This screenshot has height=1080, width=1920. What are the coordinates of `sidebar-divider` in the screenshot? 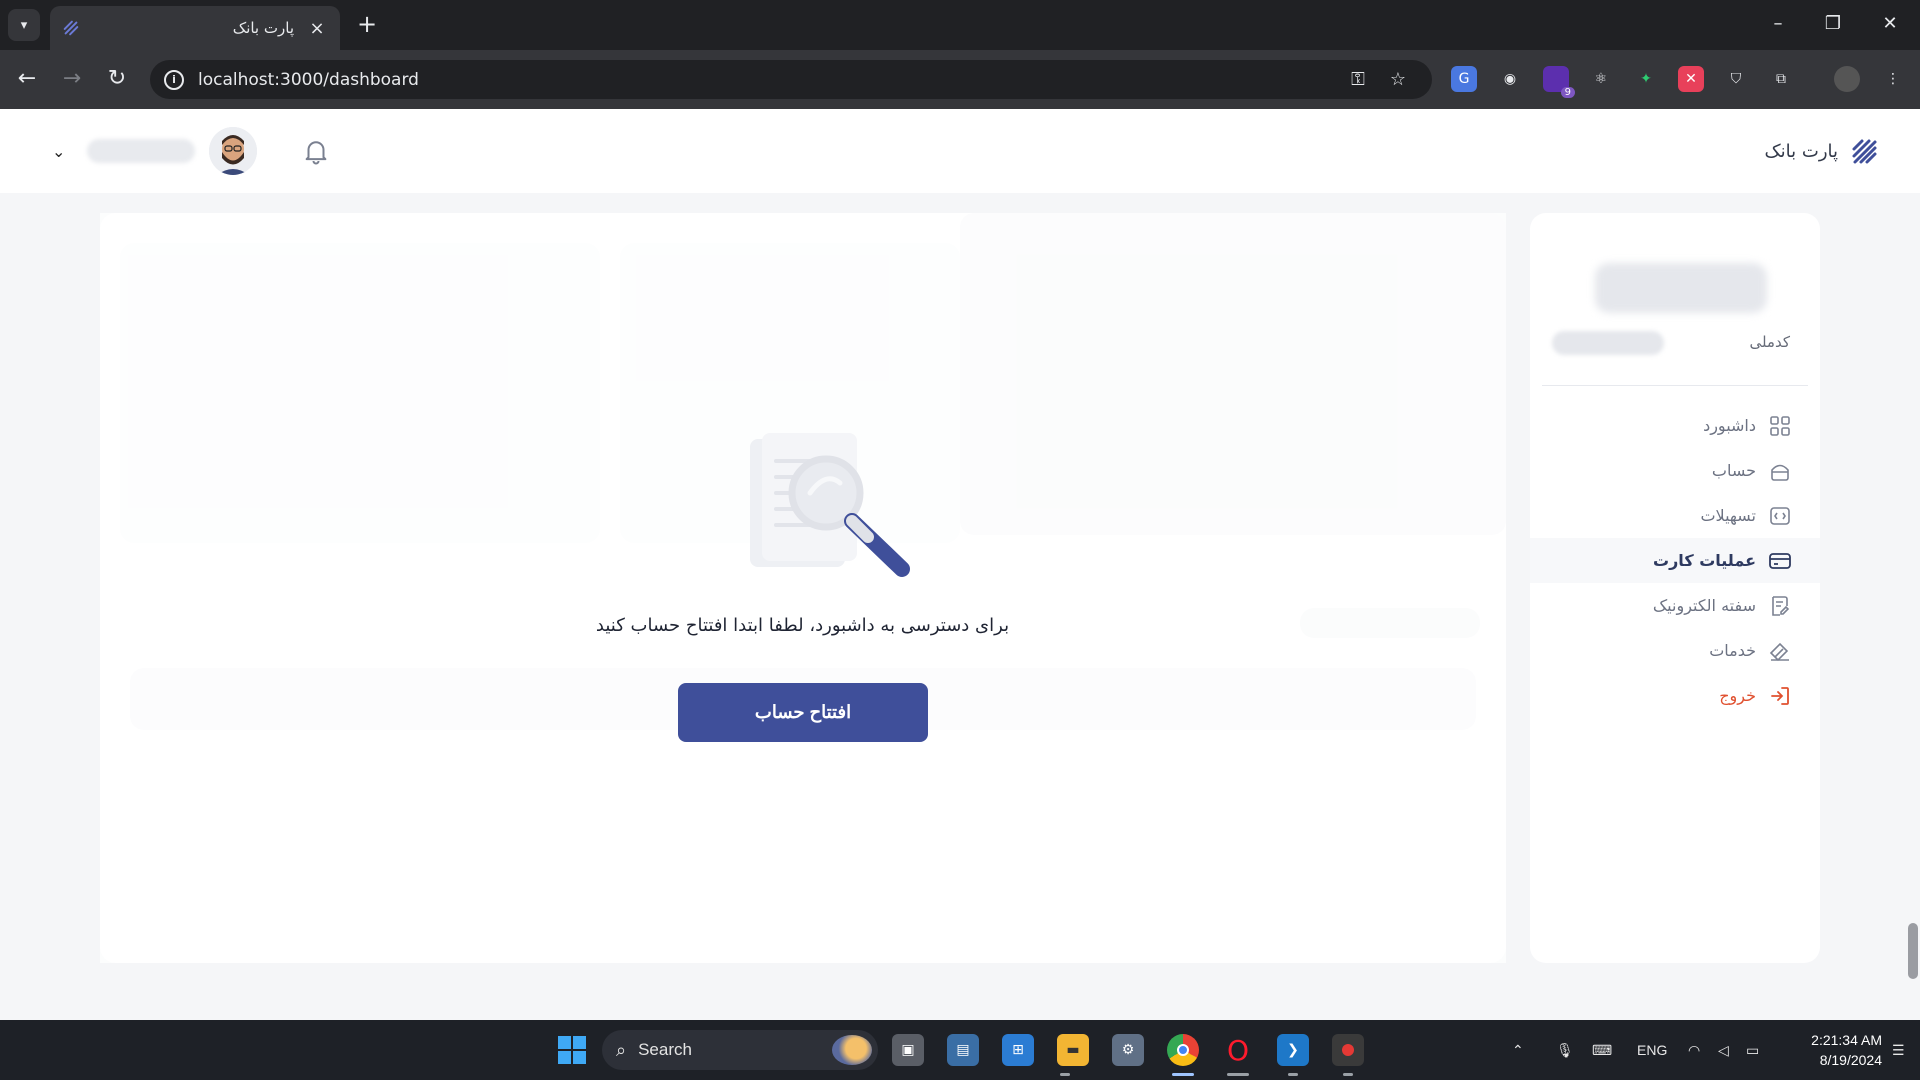 It's located at (1675, 385).